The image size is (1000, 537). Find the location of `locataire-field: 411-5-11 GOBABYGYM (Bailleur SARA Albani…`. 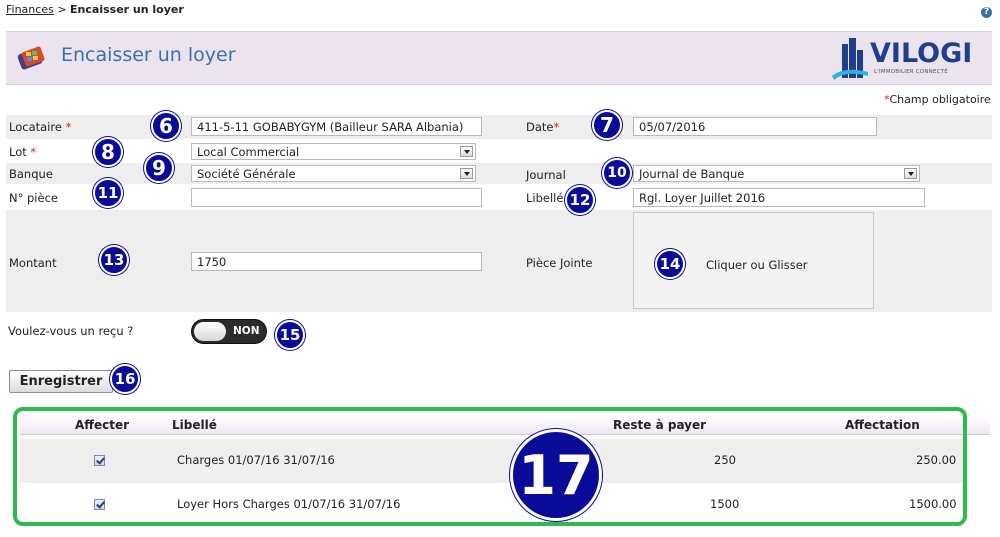

locataire-field: 411-5-11 GOBABYGYM (Bailleur SARA Albani… is located at coordinates (336, 126).